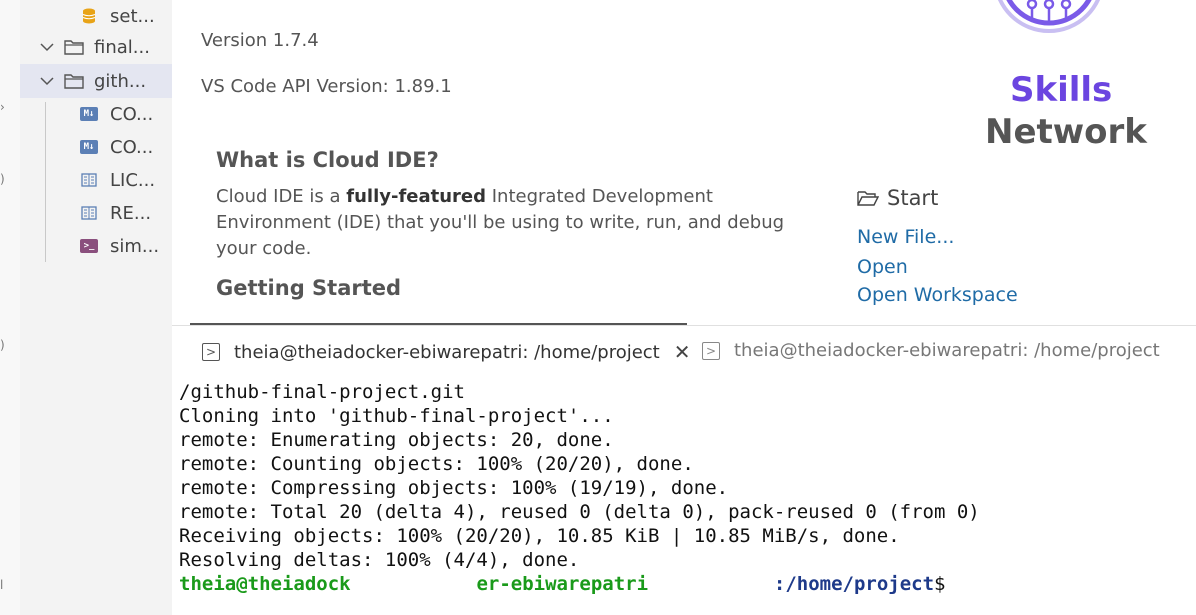  I want to click on api-version-text: VS Code API Version: 1.89.1, so click(326, 86).